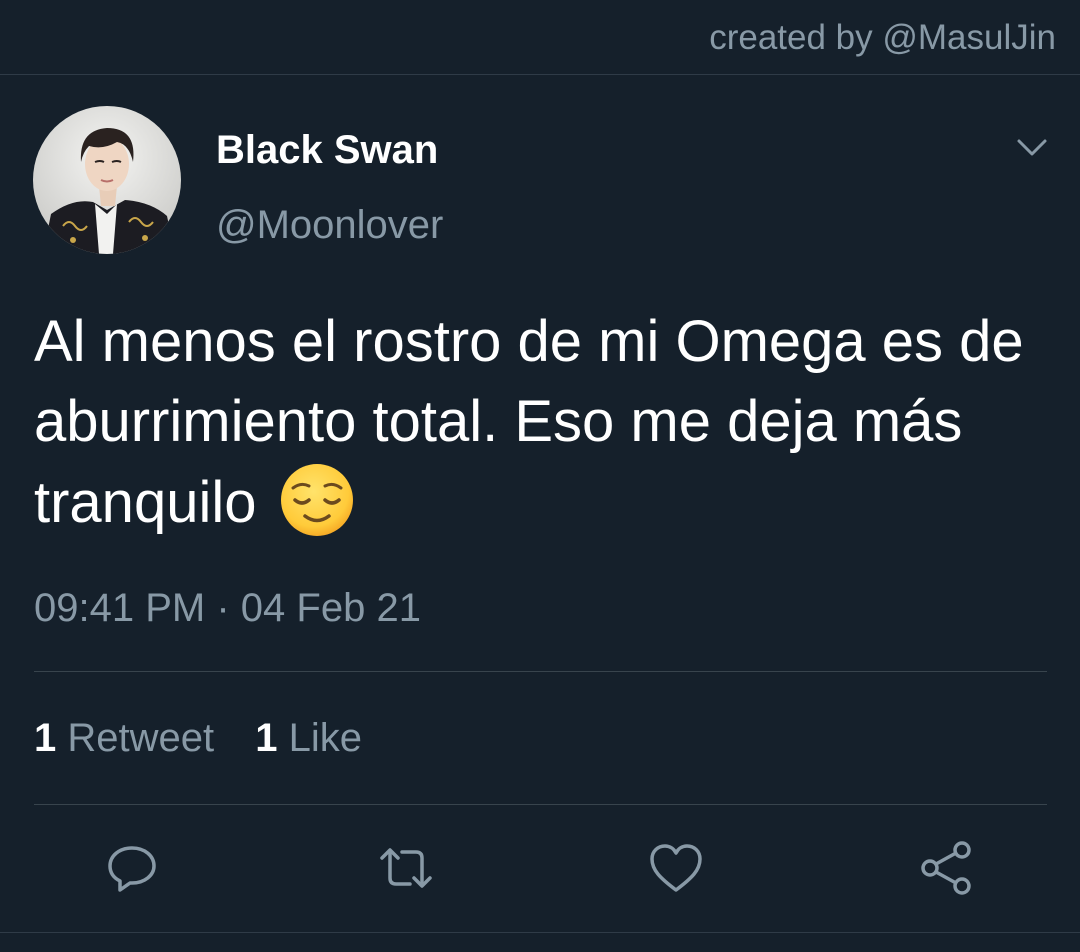 This screenshot has width=1080, height=952. I want to click on retweets-count: 1, so click(45, 738).